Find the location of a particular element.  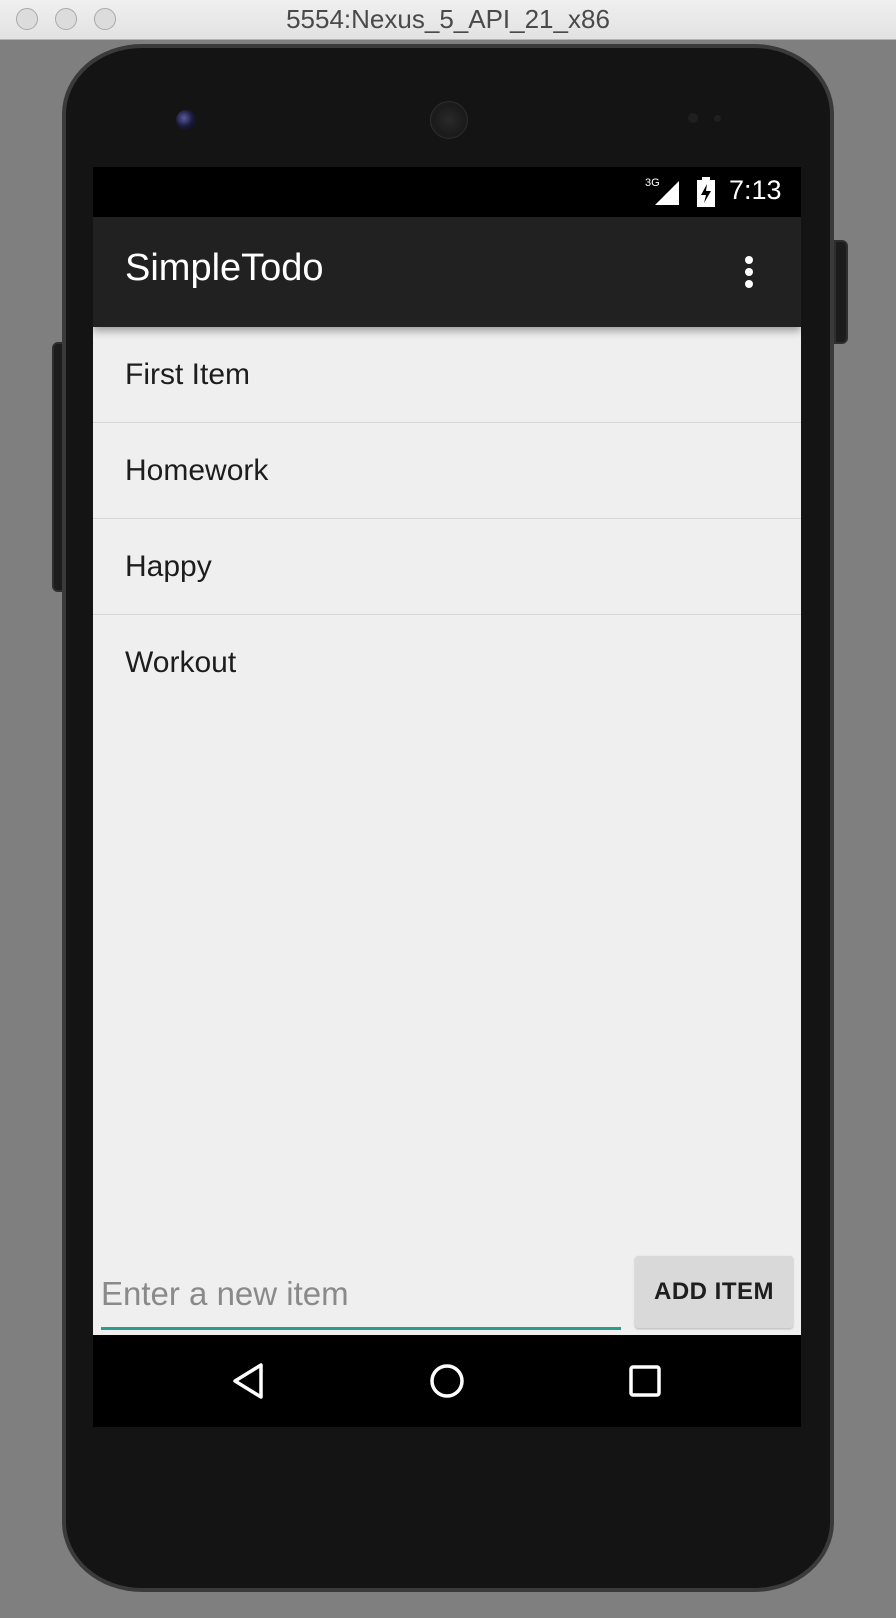

power-button is located at coordinates (841, 292).